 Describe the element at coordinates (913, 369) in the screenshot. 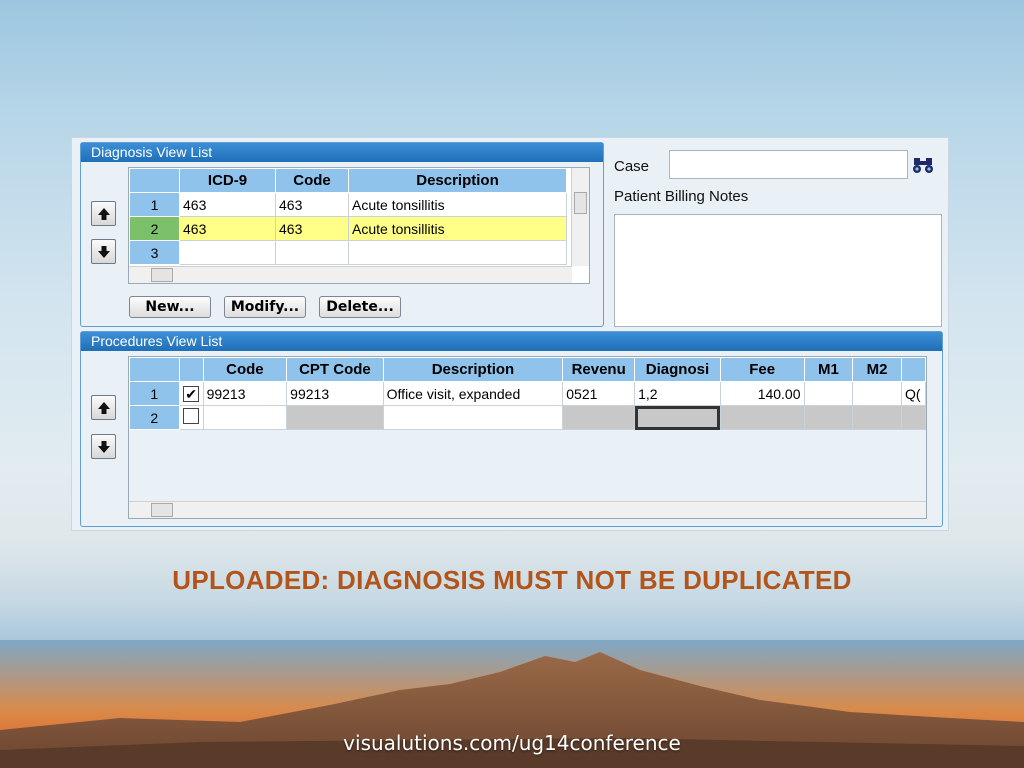

I see `column-header-overflow` at that location.